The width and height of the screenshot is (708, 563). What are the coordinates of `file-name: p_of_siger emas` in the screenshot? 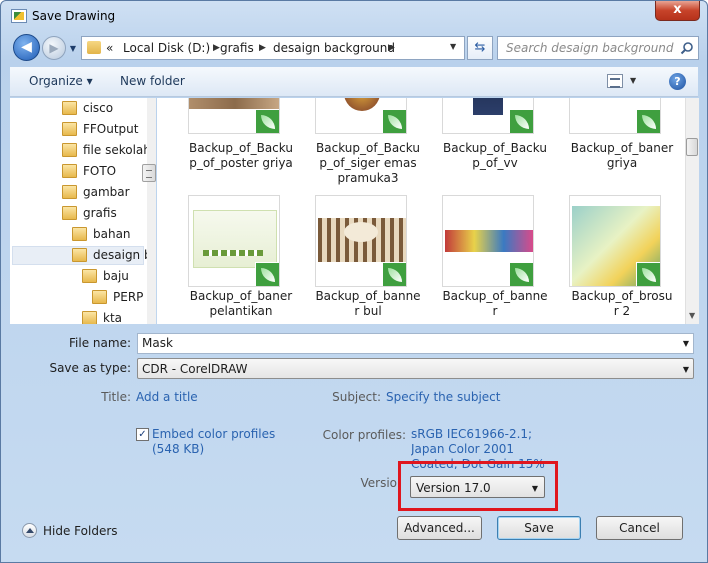 It's located at (368, 163).